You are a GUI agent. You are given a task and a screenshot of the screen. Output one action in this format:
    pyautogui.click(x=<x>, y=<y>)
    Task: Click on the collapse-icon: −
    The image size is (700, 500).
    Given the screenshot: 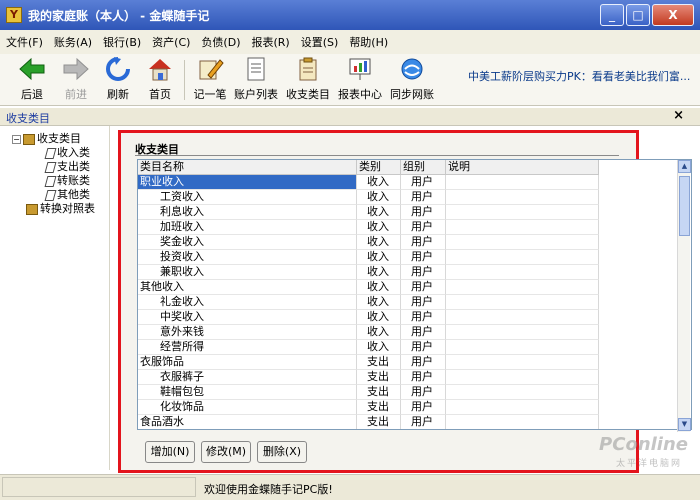 What is the action you would take?
    pyautogui.click(x=16, y=139)
    